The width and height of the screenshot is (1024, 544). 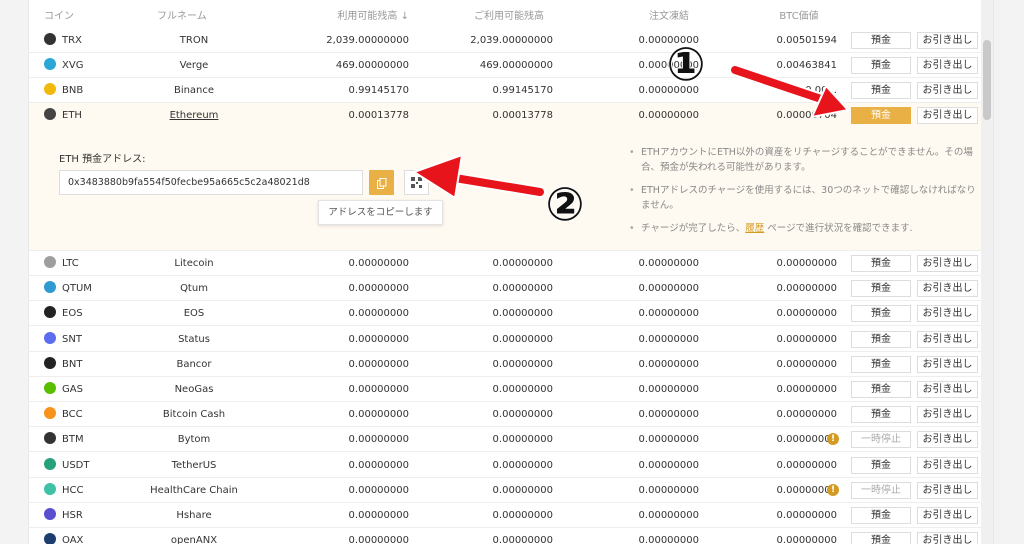 What do you see at coordinates (565, 204) in the screenshot?
I see `marker-2: ②` at bounding box center [565, 204].